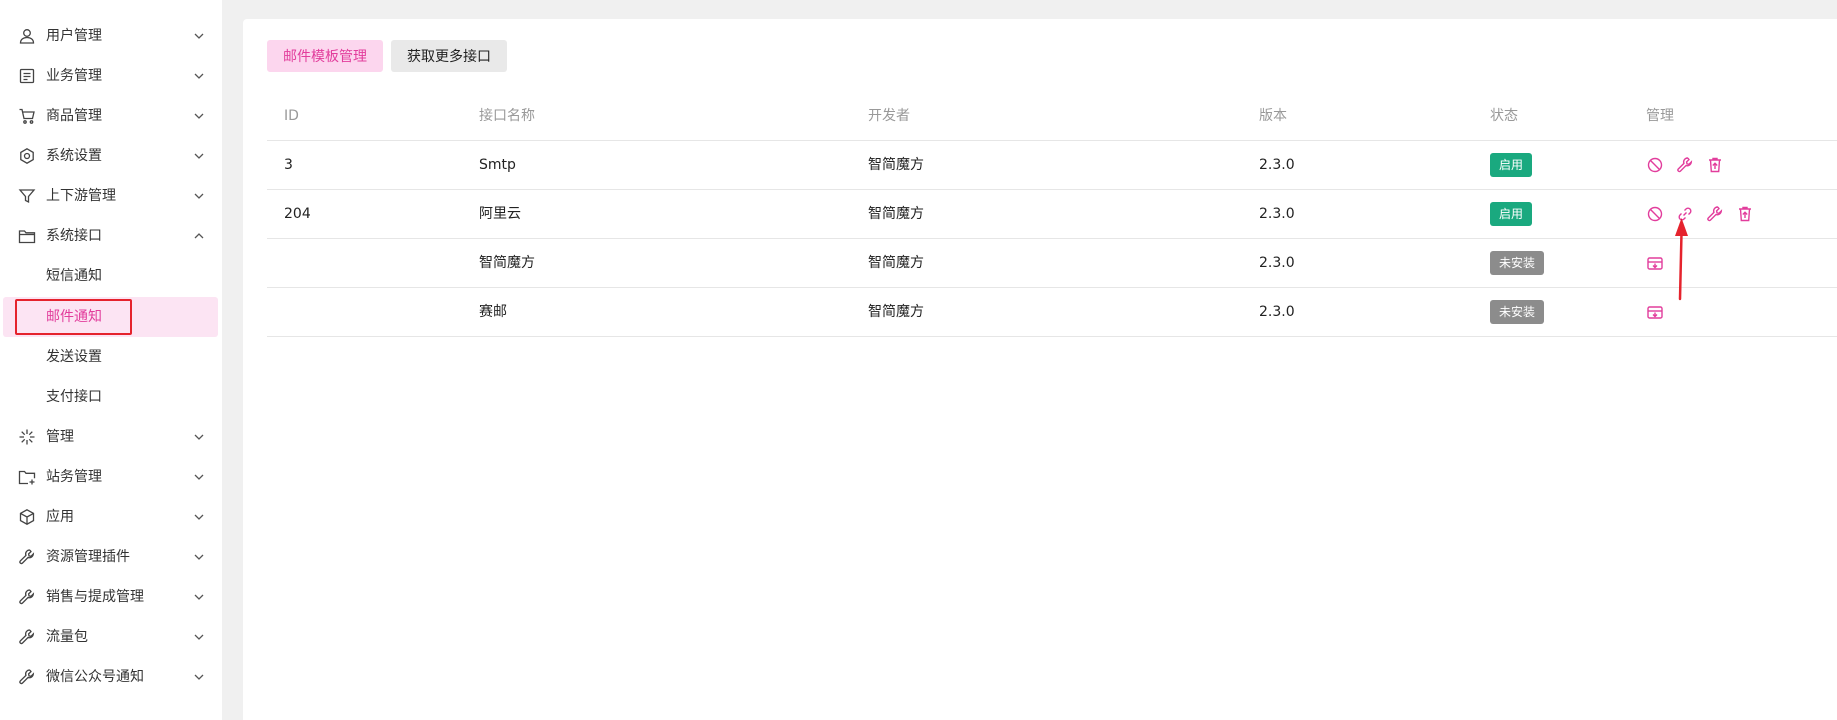 This screenshot has width=1837, height=720. I want to click on table-header: ID 接口名称 开发者 版本 状态 管理, so click(1052, 116).